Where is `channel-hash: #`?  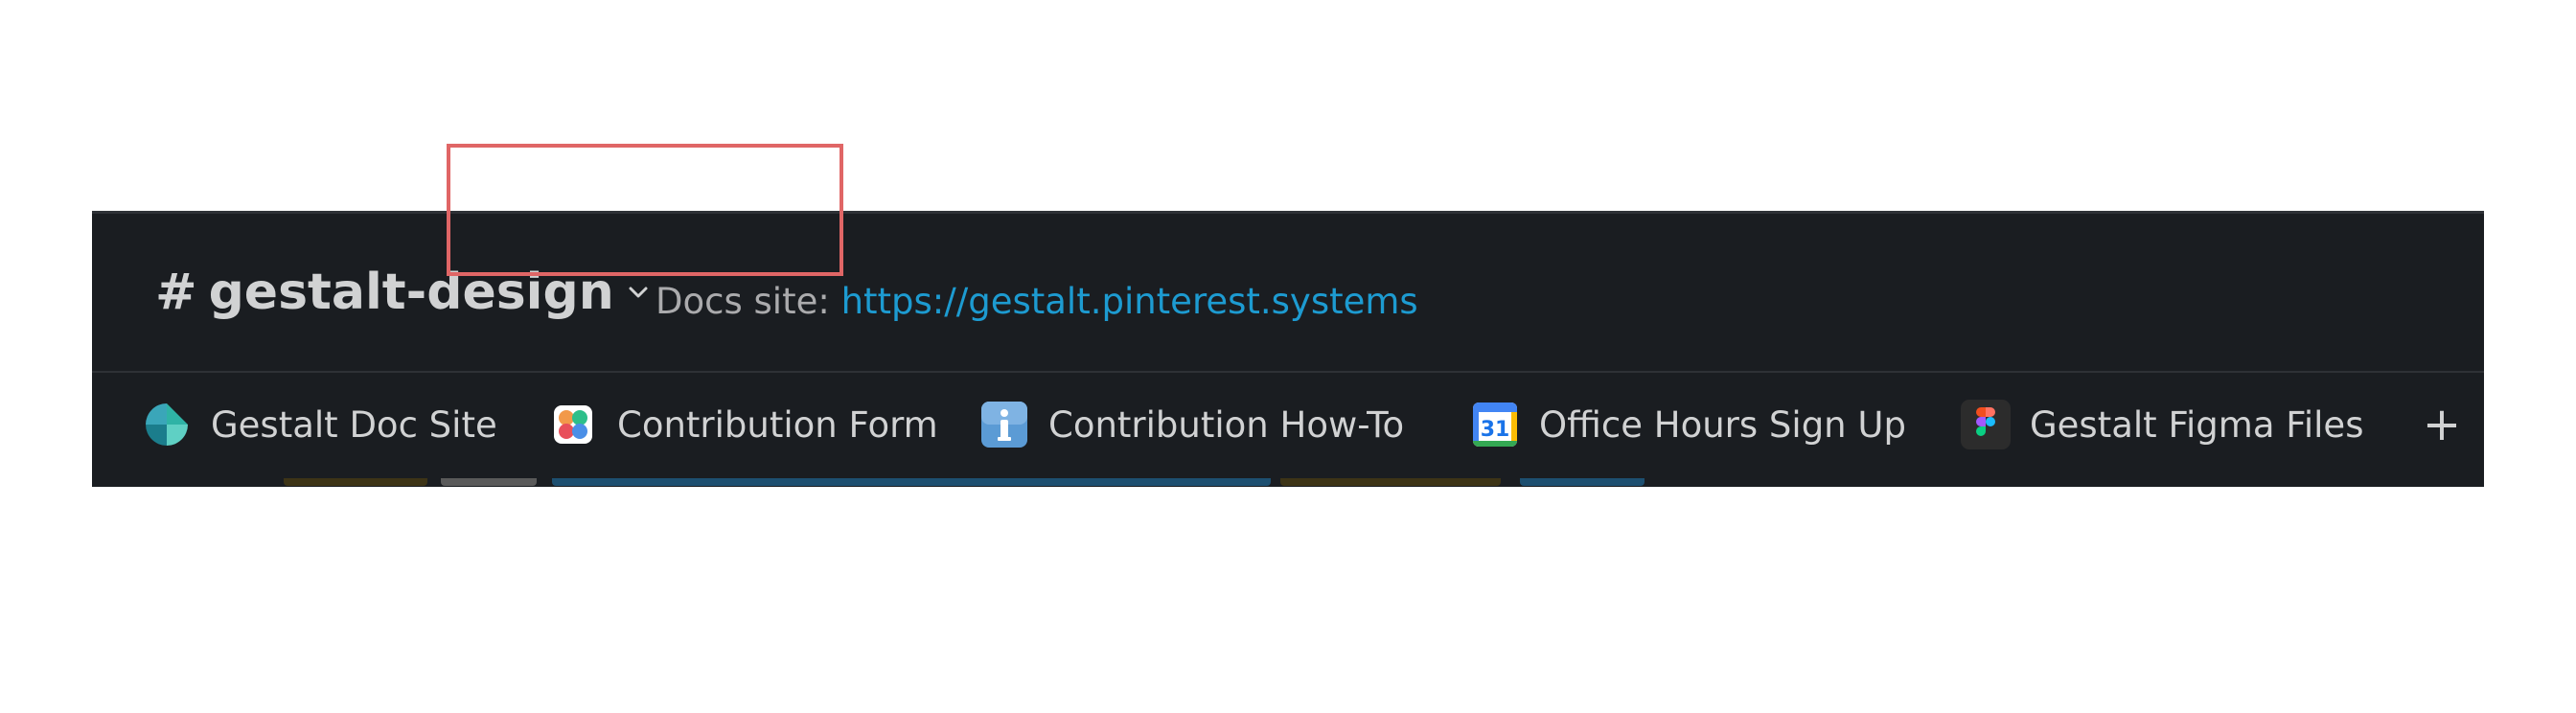
channel-hash: # is located at coordinates (176, 292).